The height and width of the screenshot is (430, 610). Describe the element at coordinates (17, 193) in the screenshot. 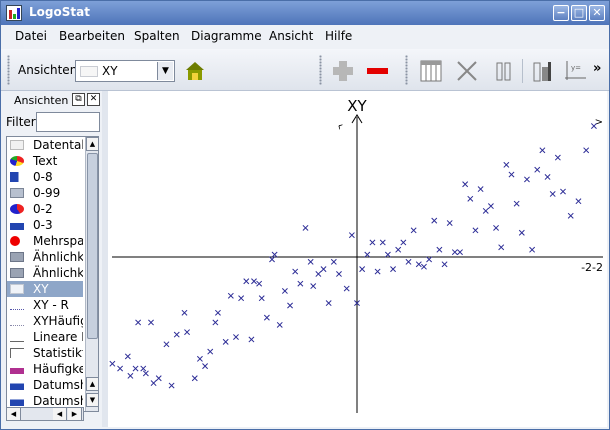

I see `image-grid-icon` at that location.